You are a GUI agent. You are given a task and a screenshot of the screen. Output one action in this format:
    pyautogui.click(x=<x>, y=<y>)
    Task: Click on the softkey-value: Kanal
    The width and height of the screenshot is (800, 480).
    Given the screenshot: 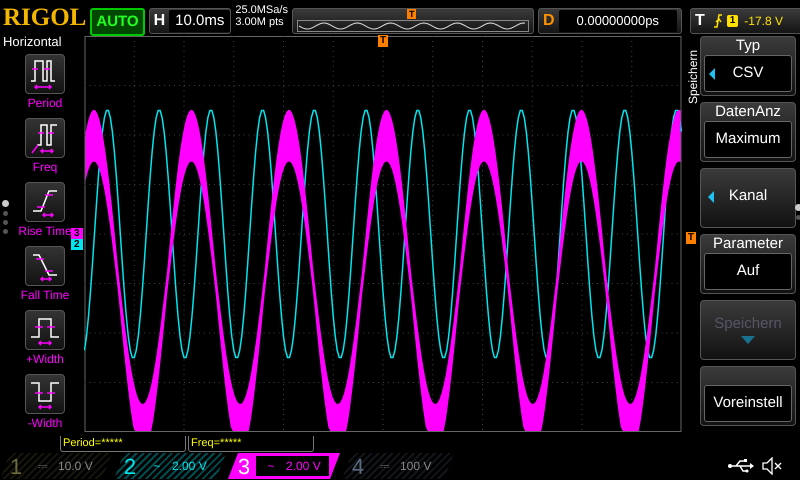 What is the action you would take?
    pyautogui.click(x=748, y=196)
    